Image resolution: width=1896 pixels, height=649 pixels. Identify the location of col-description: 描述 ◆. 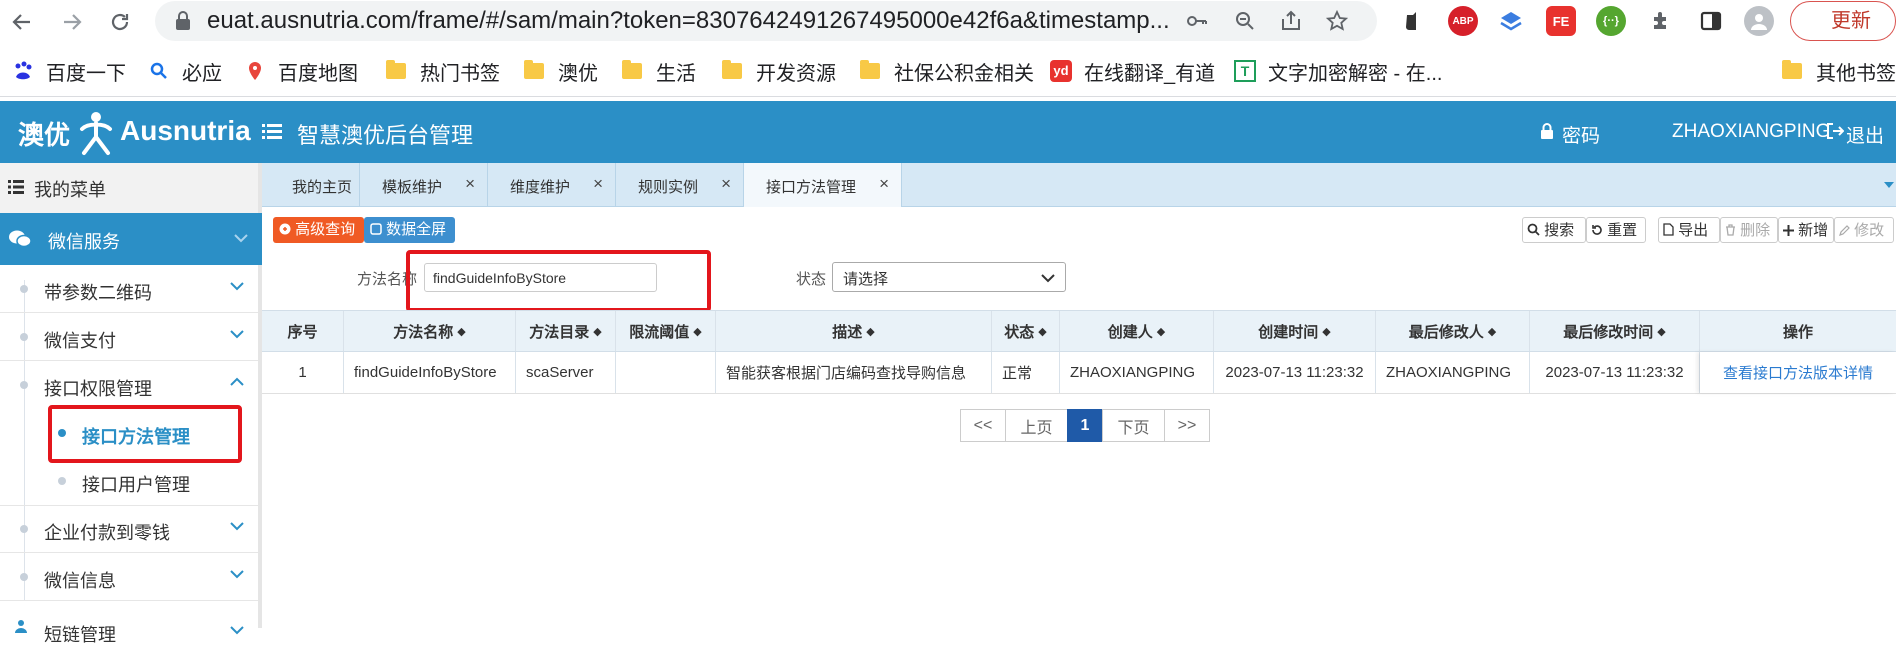
(854, 331).